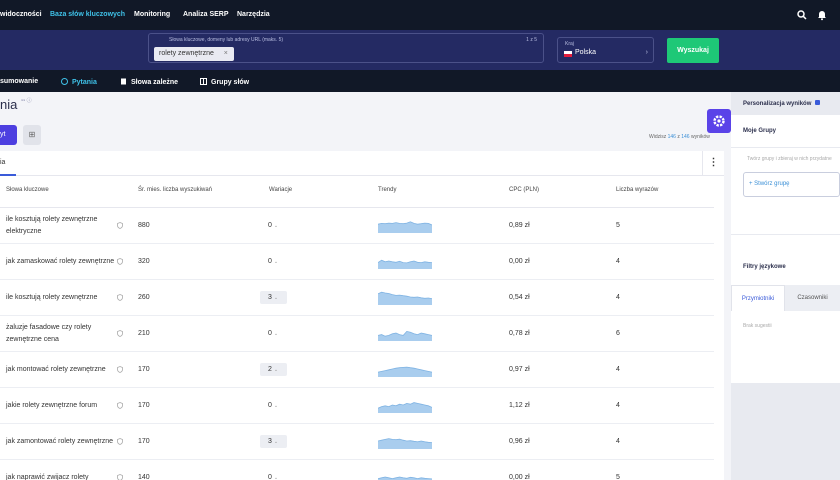  I want to click on keyword-cell: jak zamaskować rolety zewnętrzne, so click(62, 262).